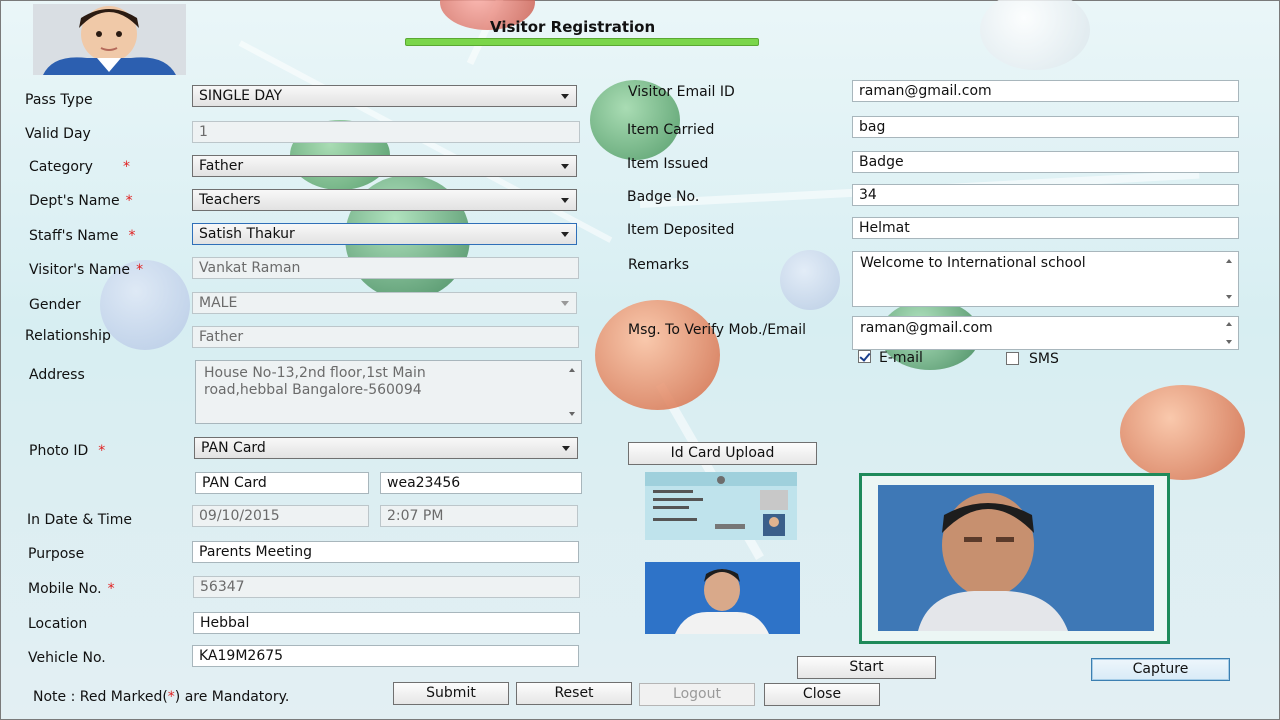 The width and height of the screenshot is (1280, 720). What do you see at coordinates (864, 356) in the screenshot?
I see `email-checkbox` at bounding box center [864, 356].